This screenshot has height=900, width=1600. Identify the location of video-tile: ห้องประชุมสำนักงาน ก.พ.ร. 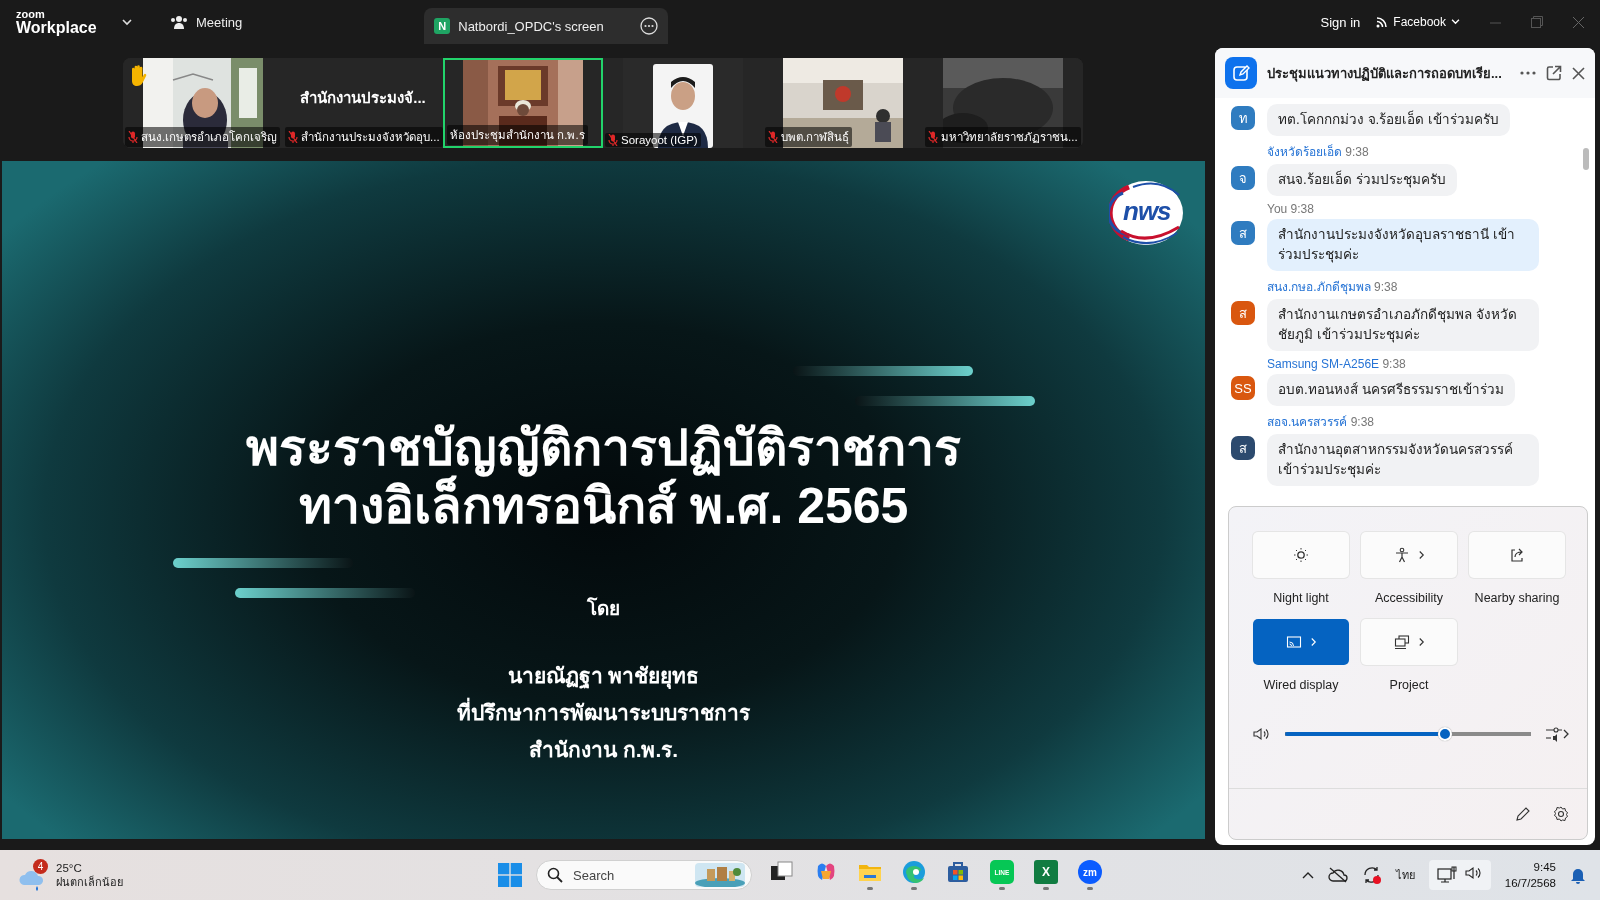
(523, 102).